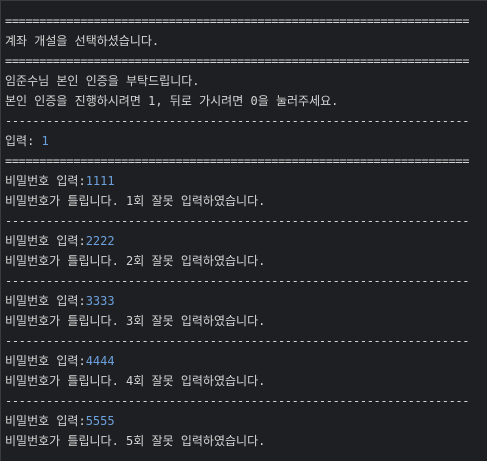  What do you see at coordinates (246, 141) in the screenshot?
I see `menu-input-line: 입력: 1` at bounding box center [246, 141].